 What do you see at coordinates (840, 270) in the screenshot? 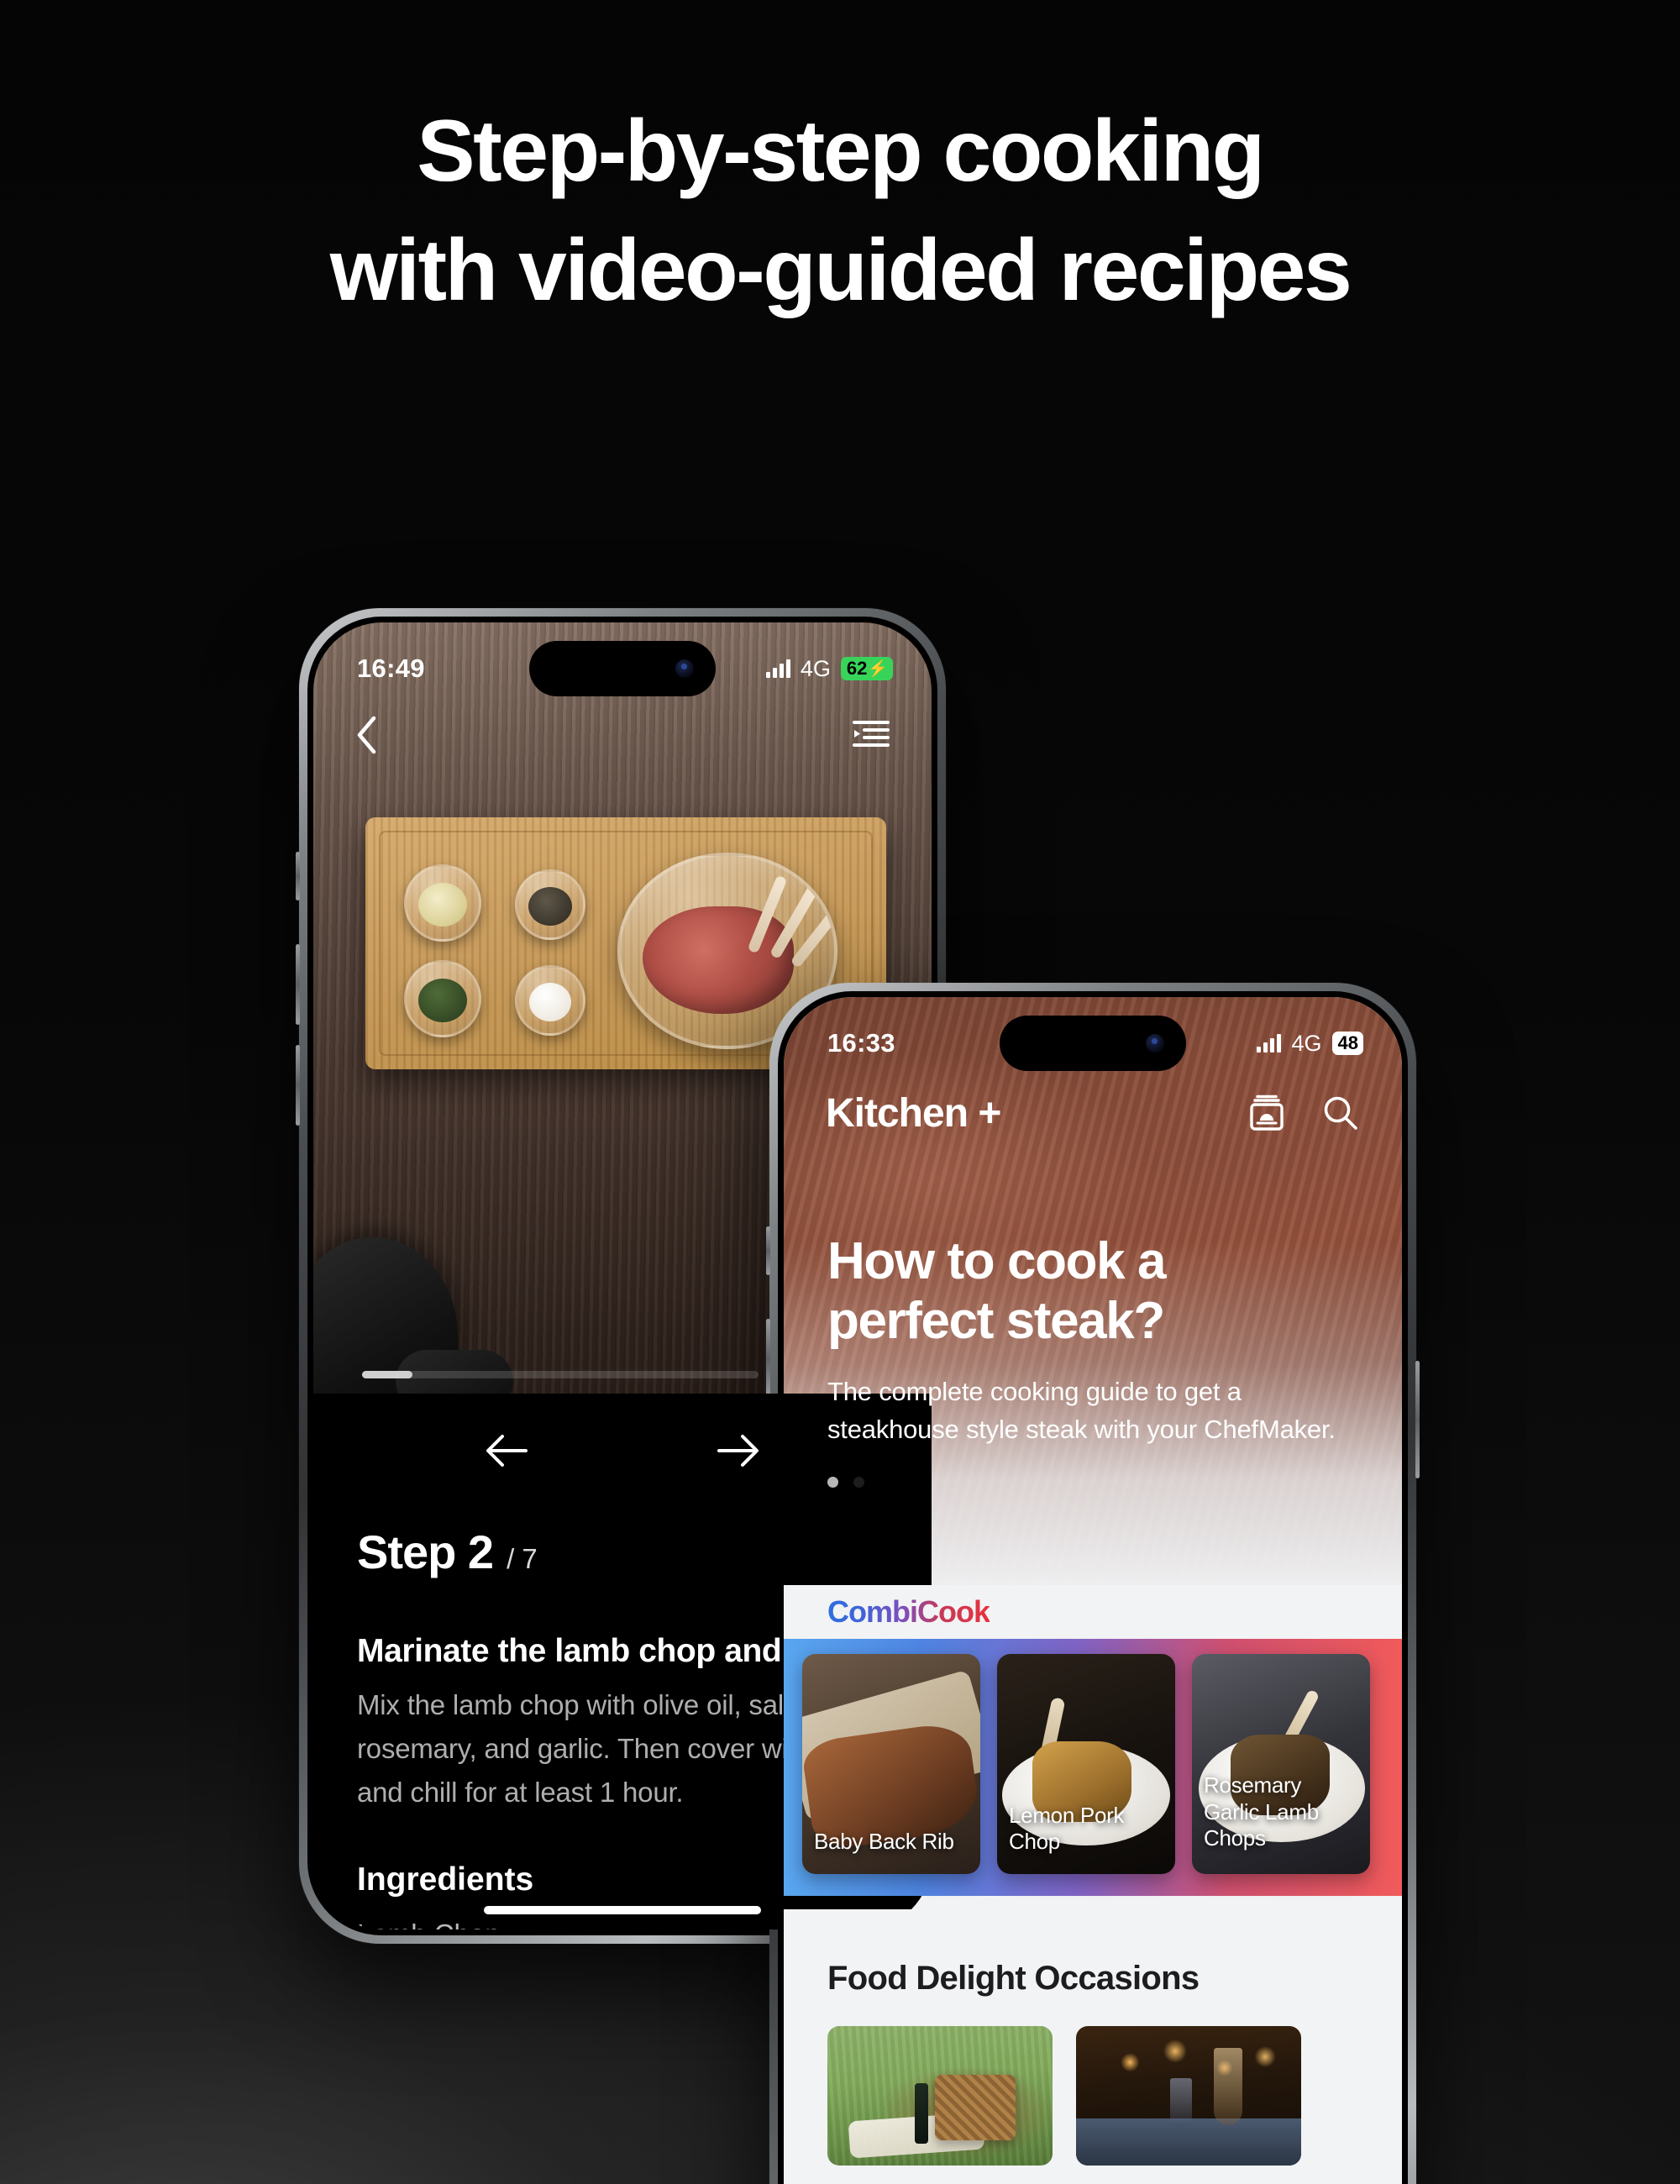
I see `headline-line-2: with video-guided recipes` at bounding box center [840, 270].